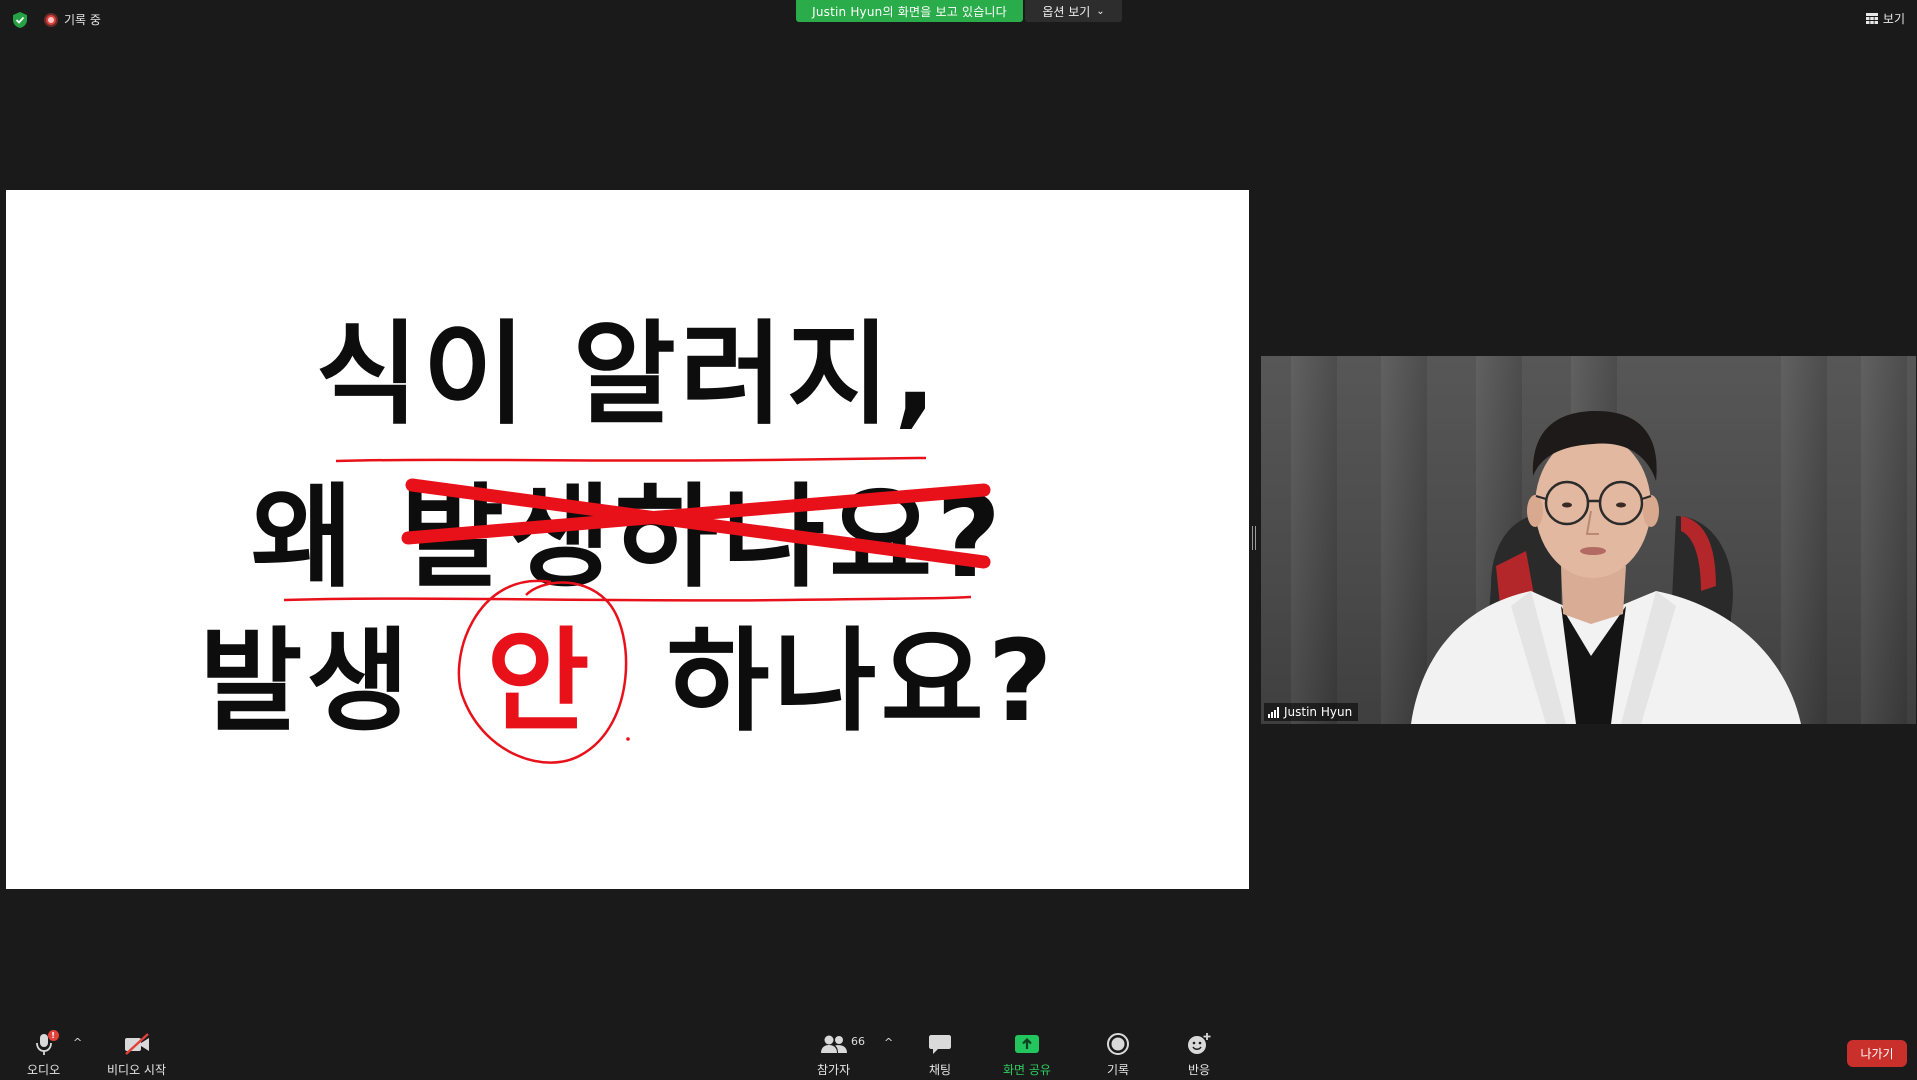 Image resolution: width=1917 pixels, height=1080 pixels. What do you see at coordinates (1893, 19) in the screenshot?
I see `view-label: 보기` at bounding box center [1893, 19].